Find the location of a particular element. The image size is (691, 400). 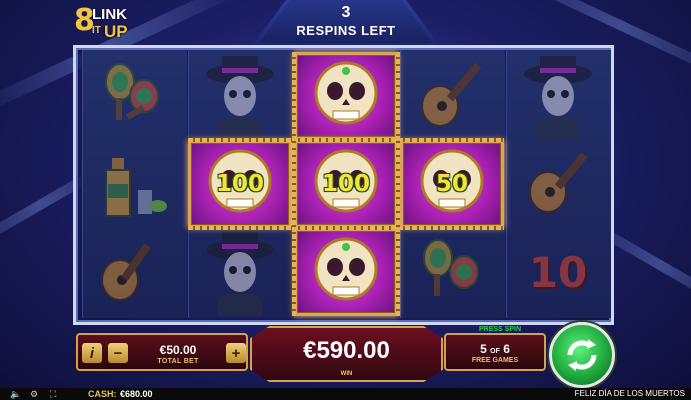

logo-link-text: LINK is located at coordinates (109, 14).